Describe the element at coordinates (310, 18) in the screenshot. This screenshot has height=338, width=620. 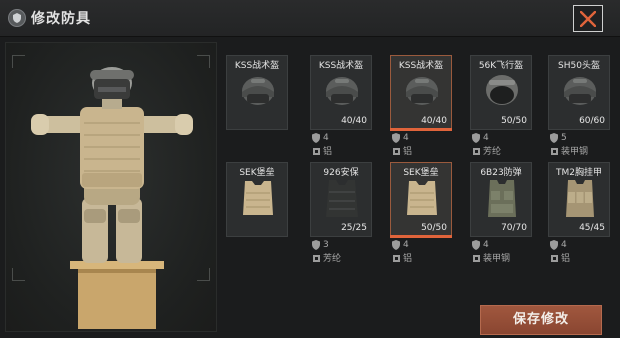
I see `title-bar: 修改防具` at that location.